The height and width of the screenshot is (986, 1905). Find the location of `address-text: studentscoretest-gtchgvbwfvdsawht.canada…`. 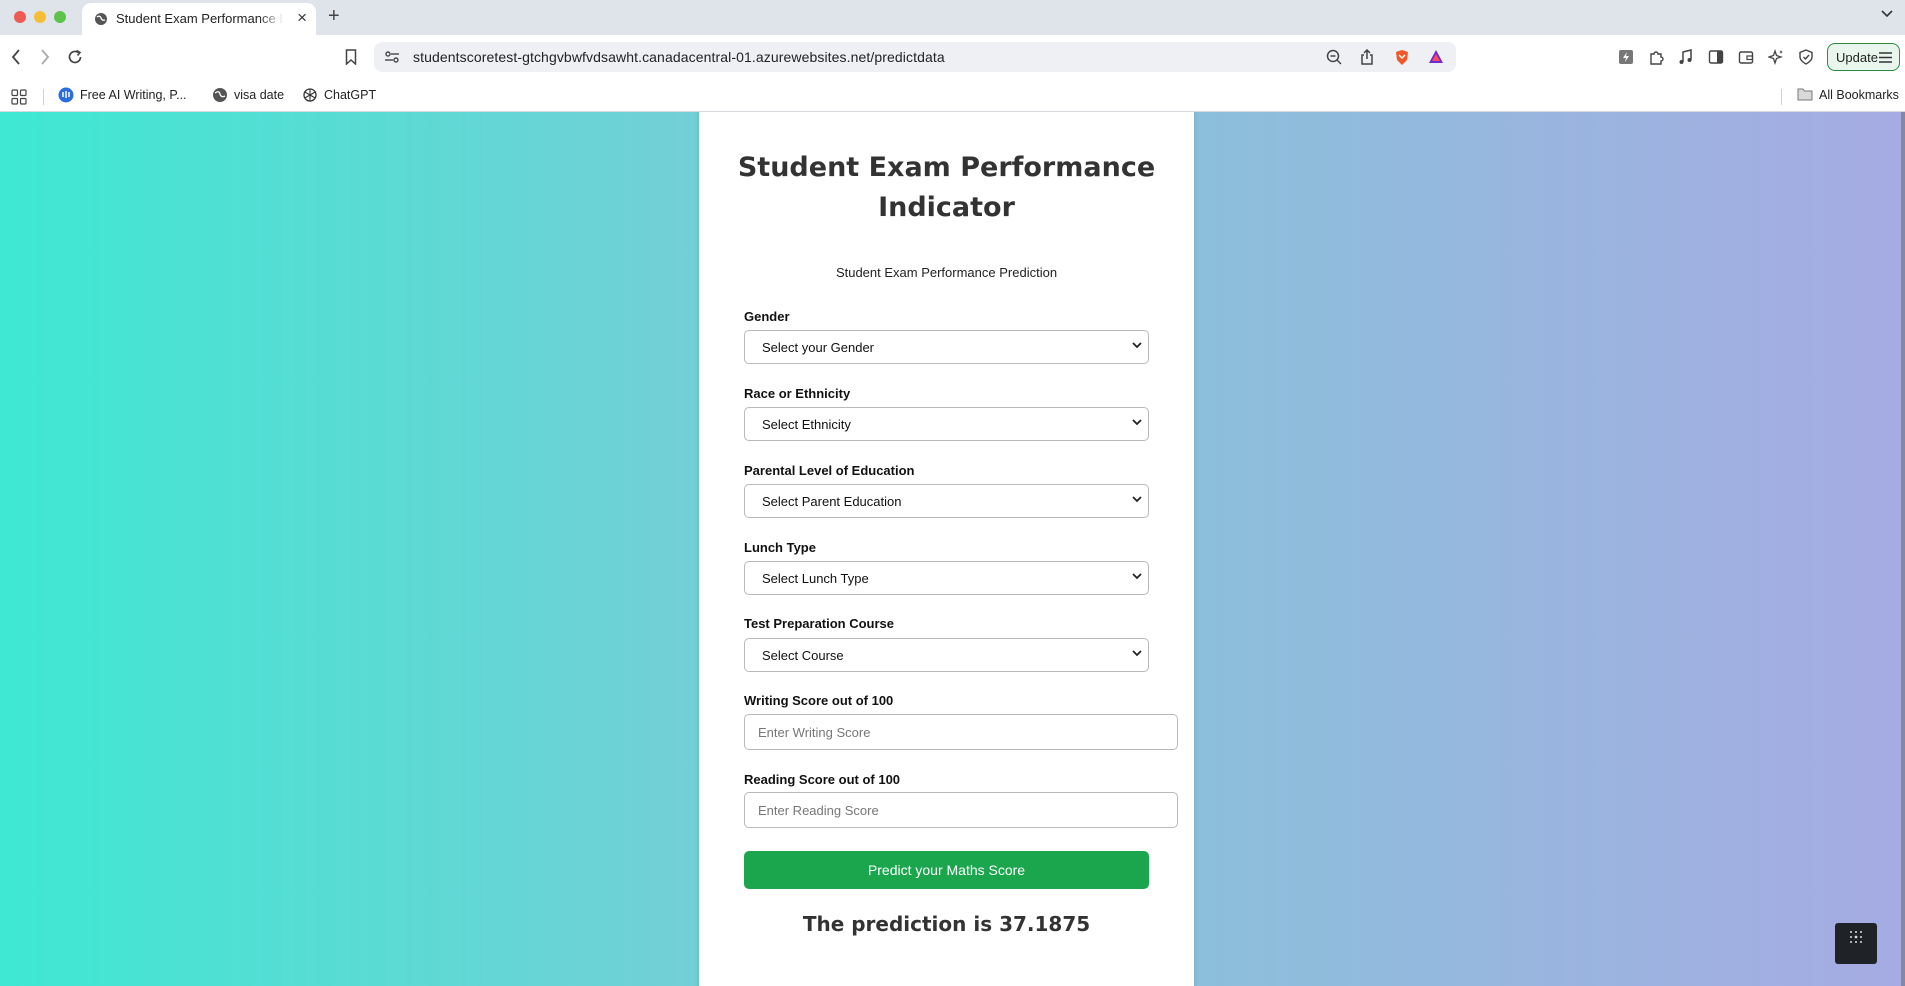

address-text: studentscoretest-gtchgvbwfvdsawht.canada… is located at coordinates (679, 57).